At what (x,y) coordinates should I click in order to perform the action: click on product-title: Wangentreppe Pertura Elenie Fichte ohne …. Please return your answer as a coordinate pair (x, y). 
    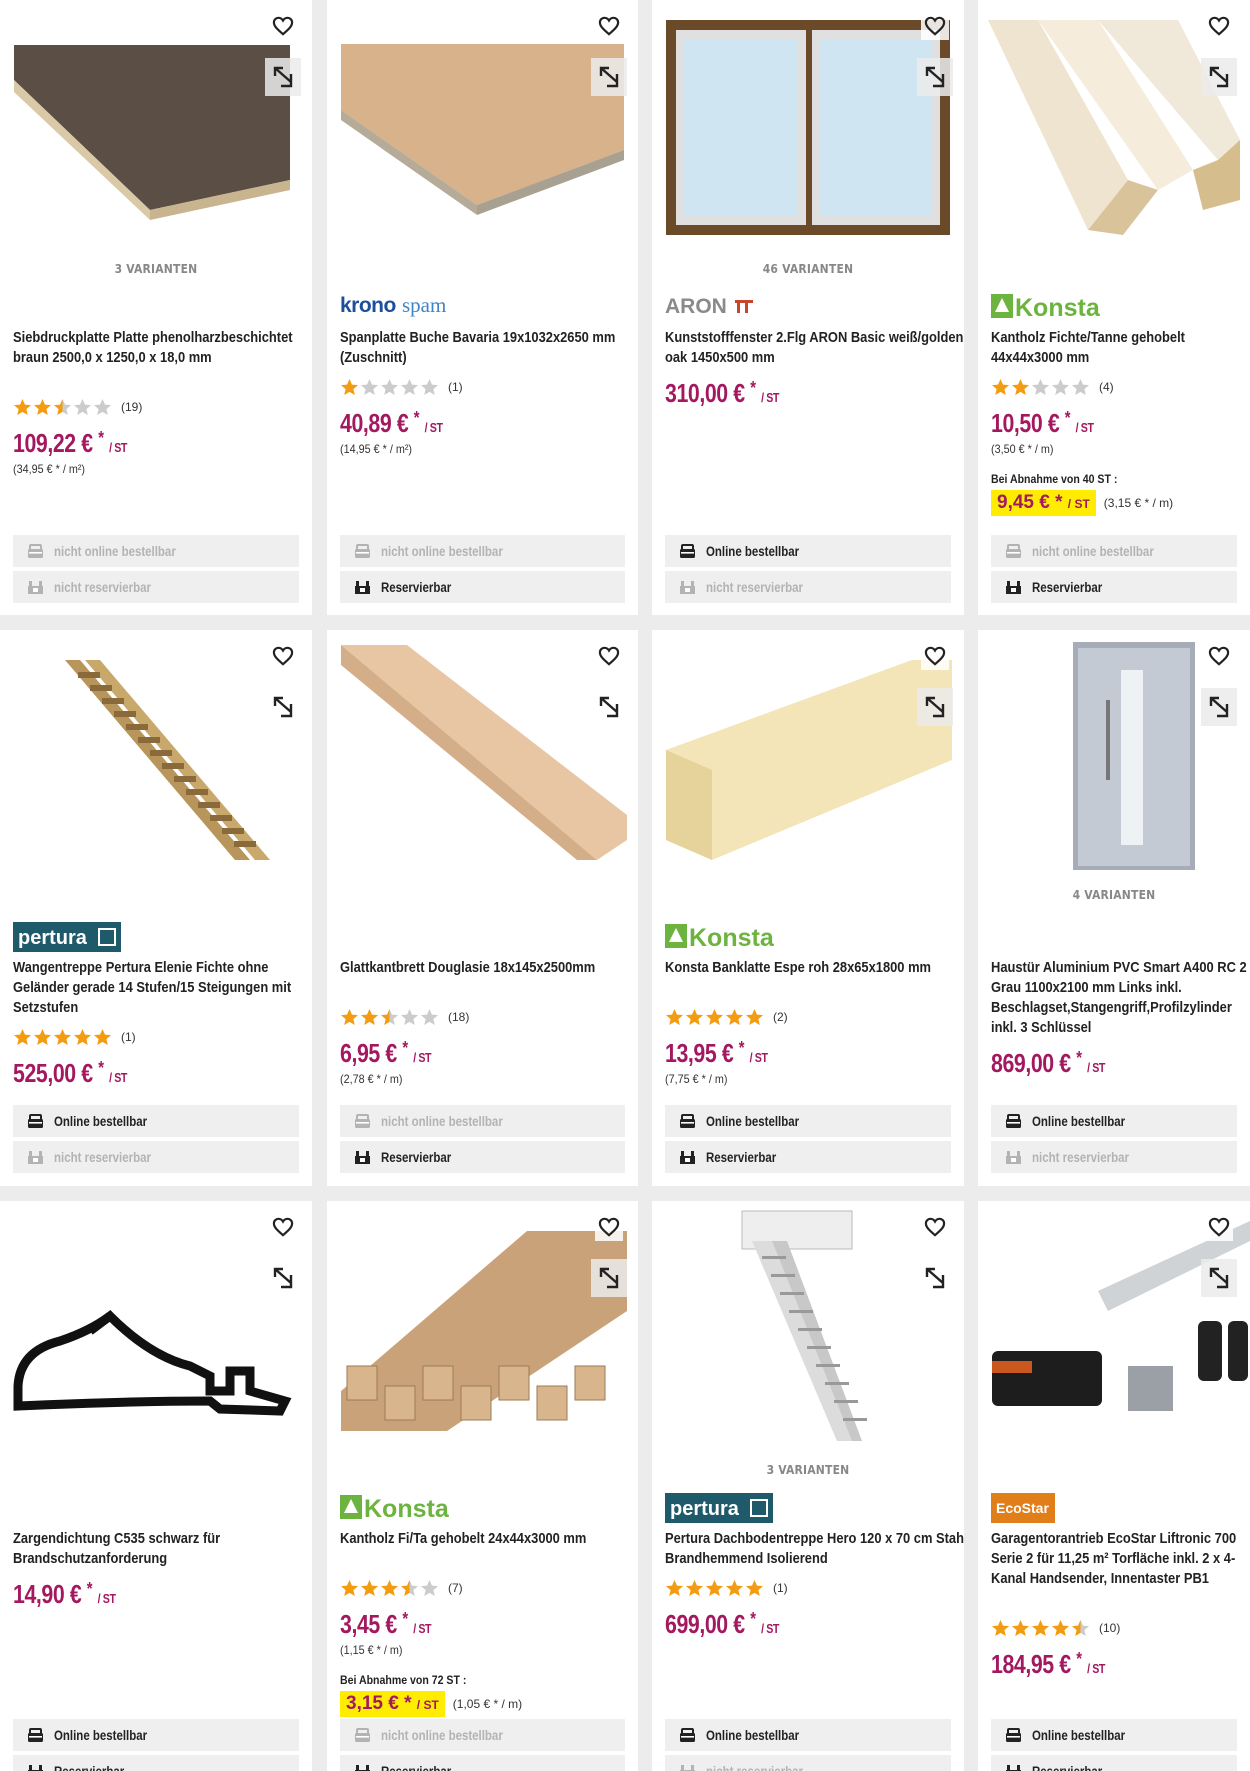
    Looking at the image, I should click on (162, 988).